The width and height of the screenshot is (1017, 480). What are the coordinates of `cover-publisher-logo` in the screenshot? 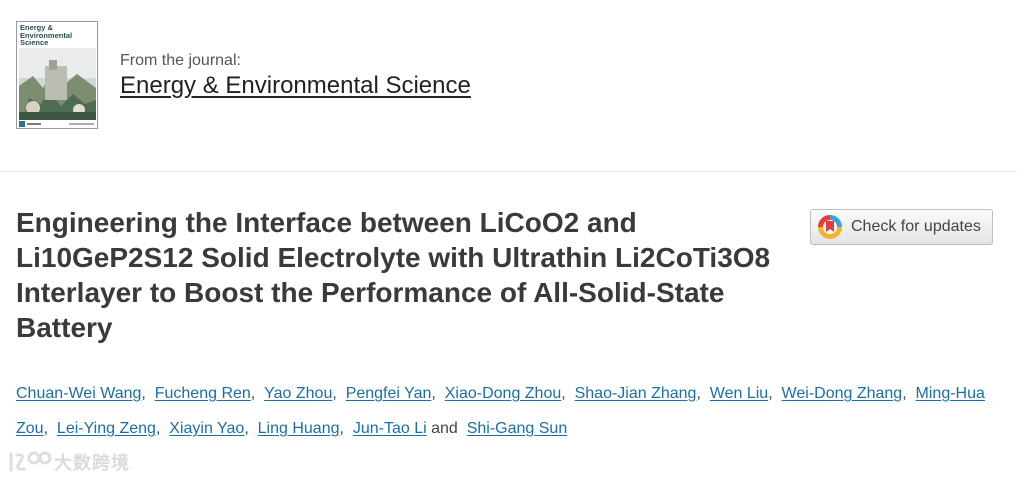 It's located at (56, 124).